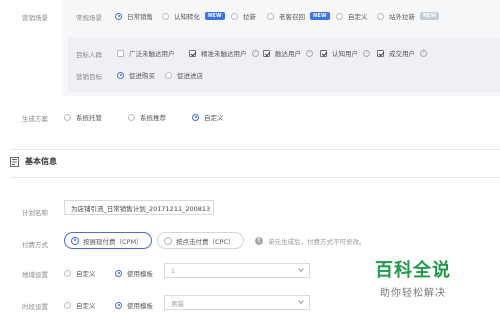 Image resolution: width=500 pixels, height=328 pixels. I want to click on plan-option-custom: 自定义, so click(208, 117).